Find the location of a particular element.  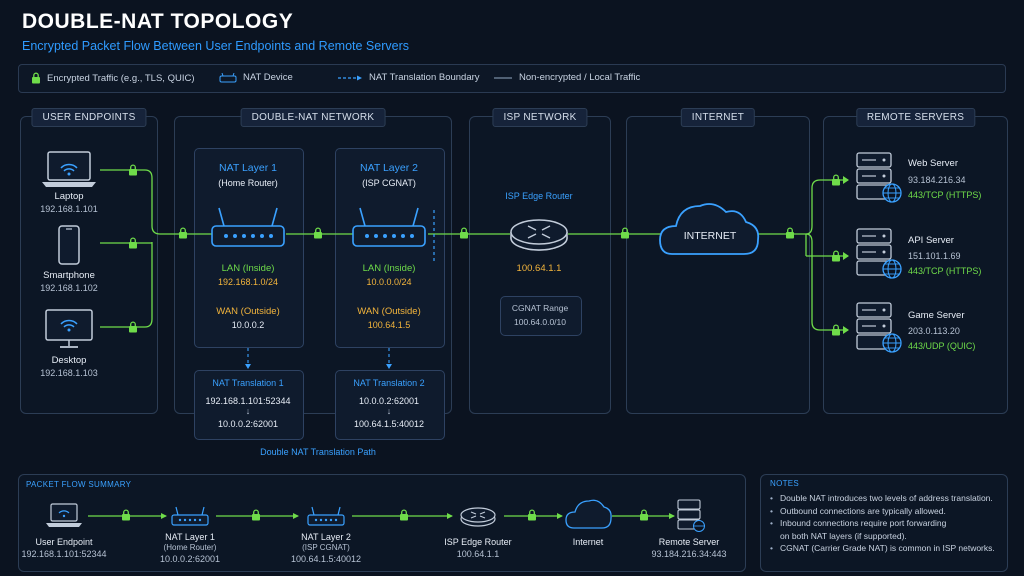

summary-step-name: NAT Layer 1 is located at coordinates (190, 537).